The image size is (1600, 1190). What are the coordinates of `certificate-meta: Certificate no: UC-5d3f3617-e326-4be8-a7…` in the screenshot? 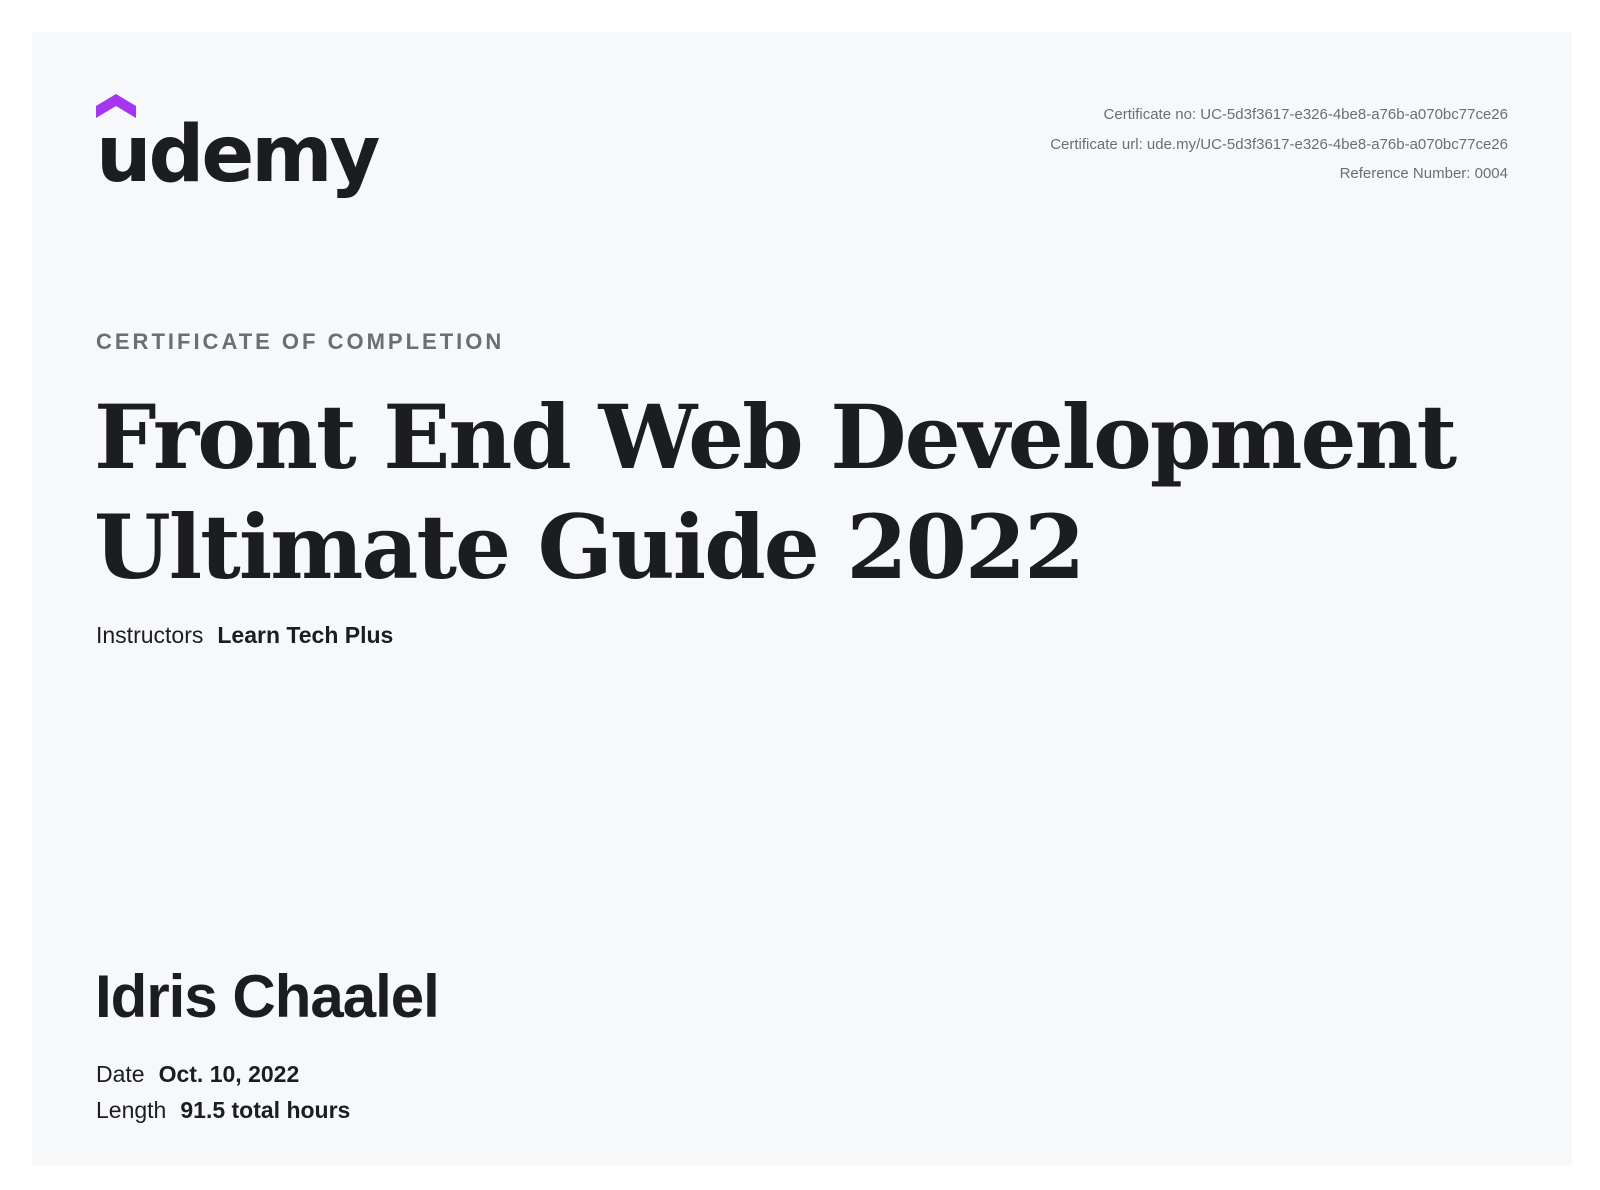 It's located at (1279, 144).